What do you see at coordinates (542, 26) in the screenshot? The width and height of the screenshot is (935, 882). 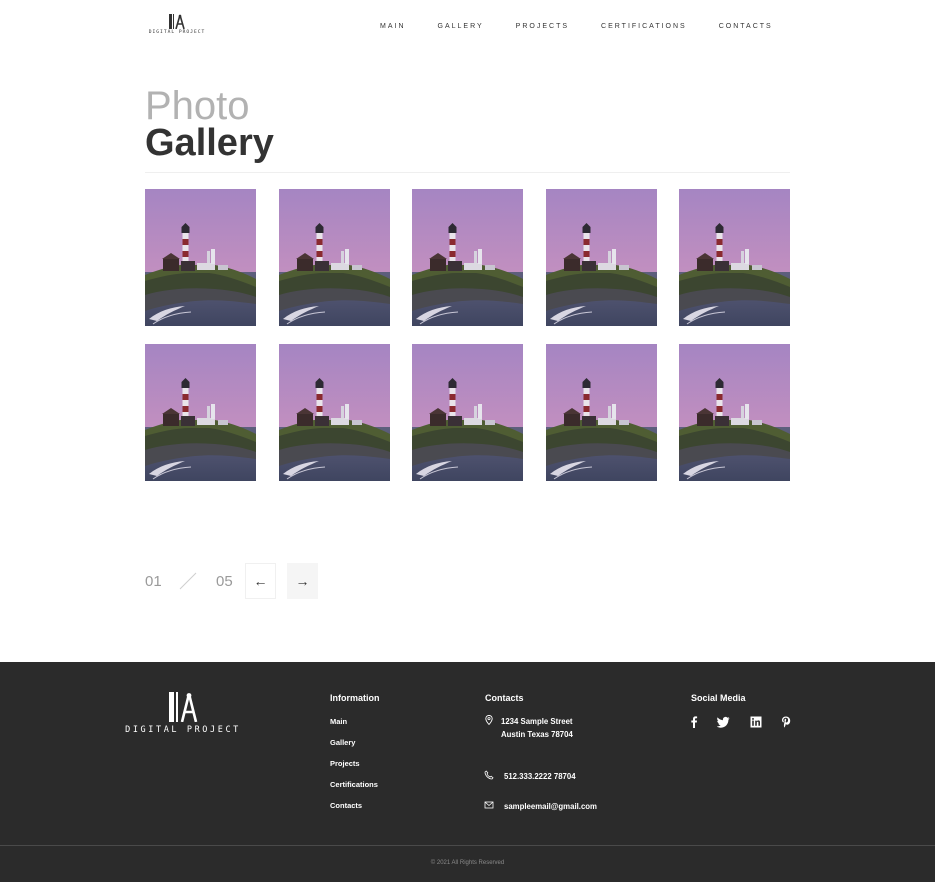 I see `nav-projects: PROJECTS` at bounding box center [542, 26].